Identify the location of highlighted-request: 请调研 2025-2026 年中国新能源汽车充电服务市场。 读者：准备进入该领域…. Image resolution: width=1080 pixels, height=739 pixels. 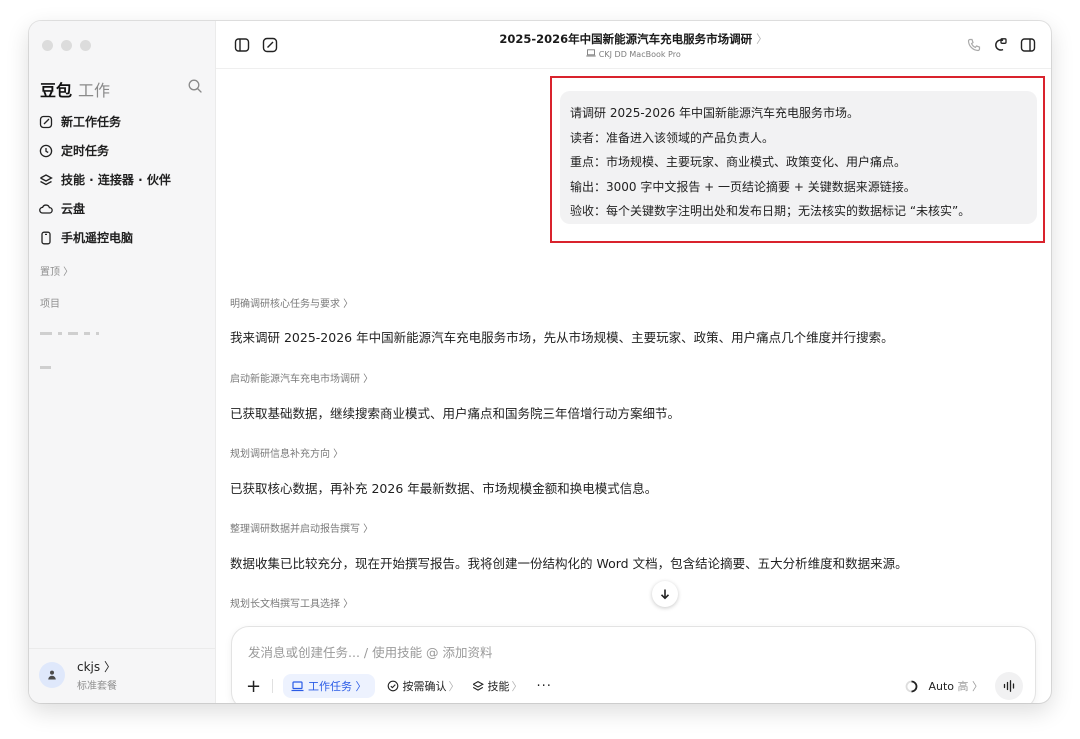
(797, 159).